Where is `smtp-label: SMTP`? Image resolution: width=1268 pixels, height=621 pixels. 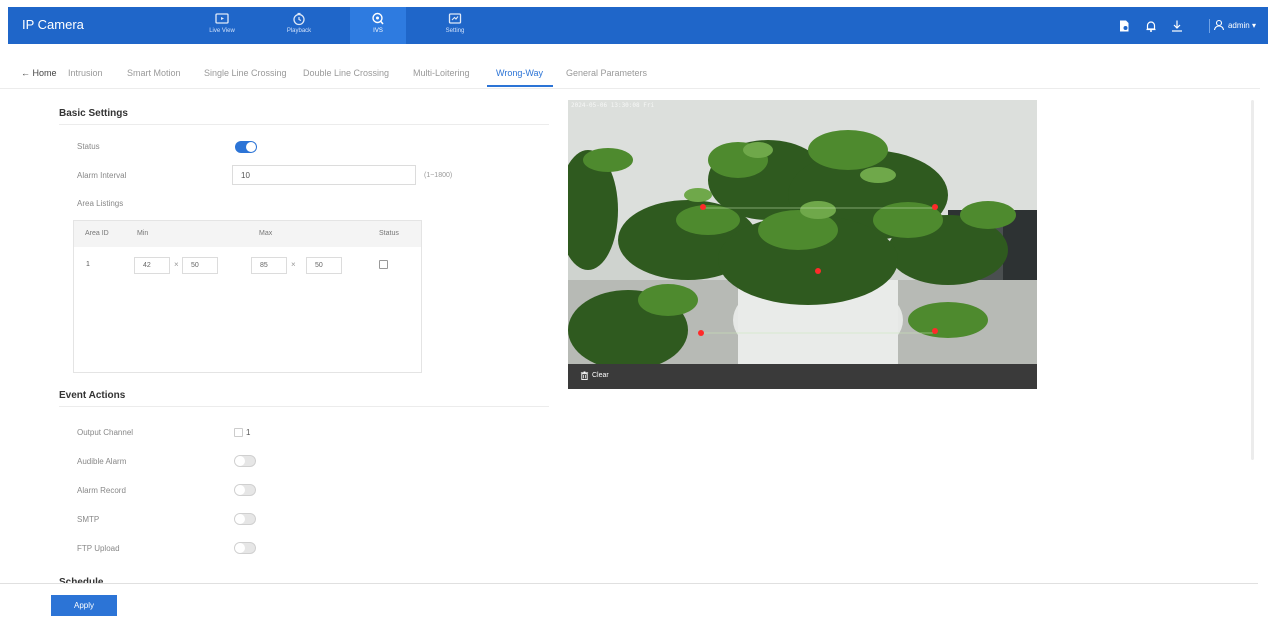
smtp-label: SMTP is located at coordinates (88, 519).